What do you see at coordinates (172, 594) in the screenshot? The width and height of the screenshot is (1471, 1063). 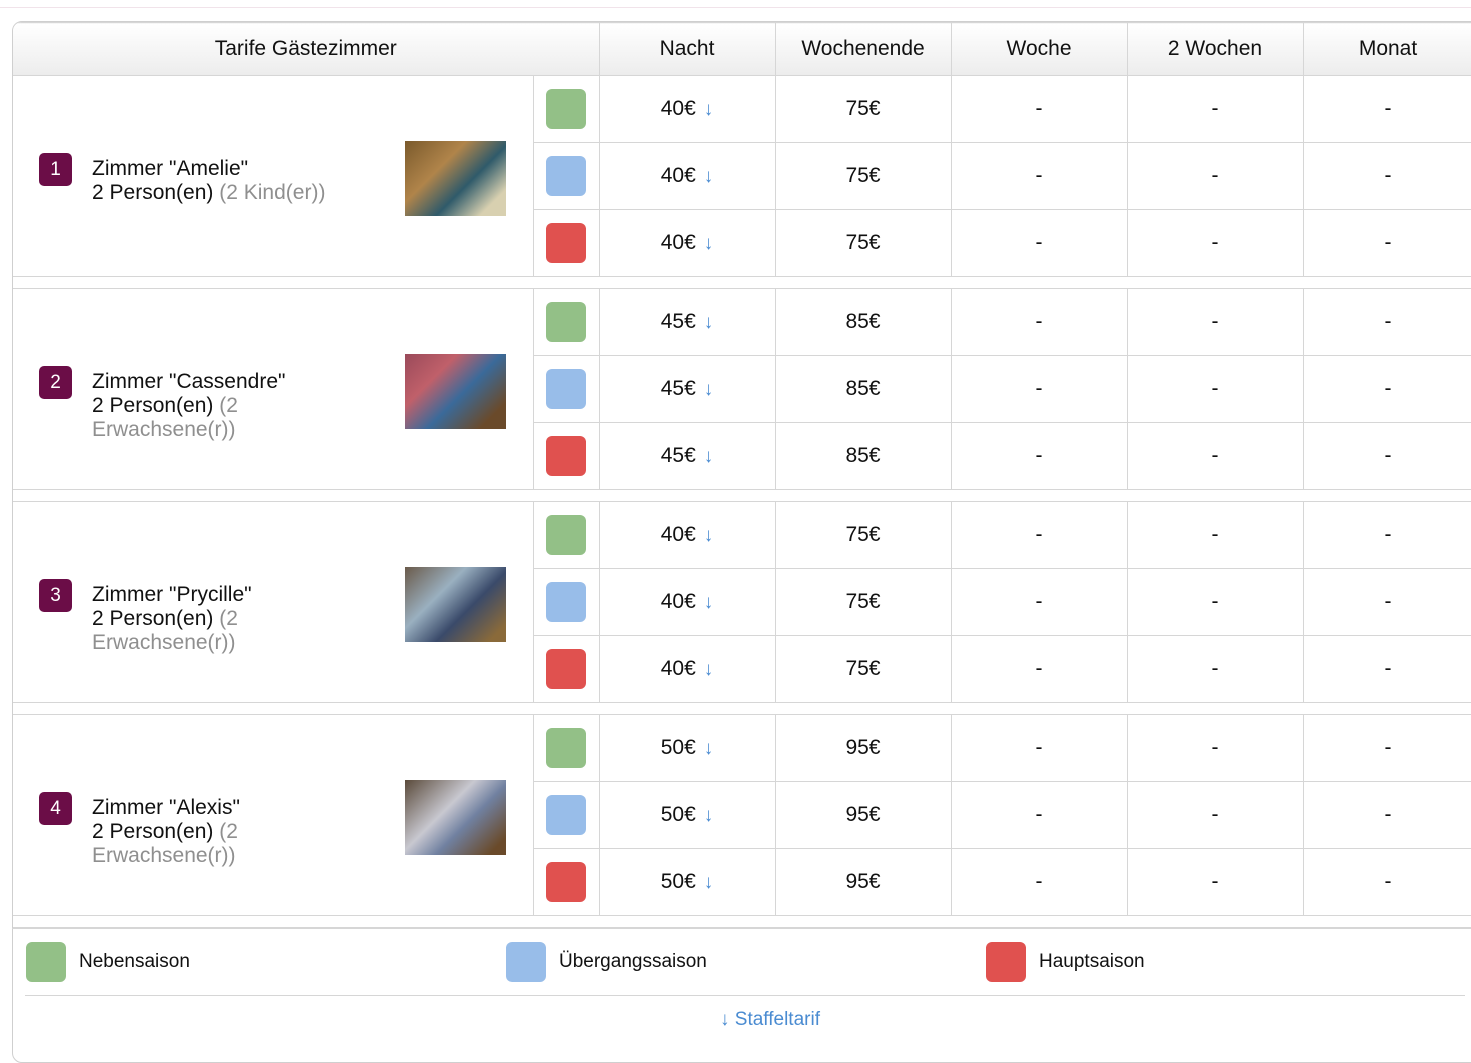 I see `room-name: Zimmer "Prycille"` at bounding box center [172, 594].